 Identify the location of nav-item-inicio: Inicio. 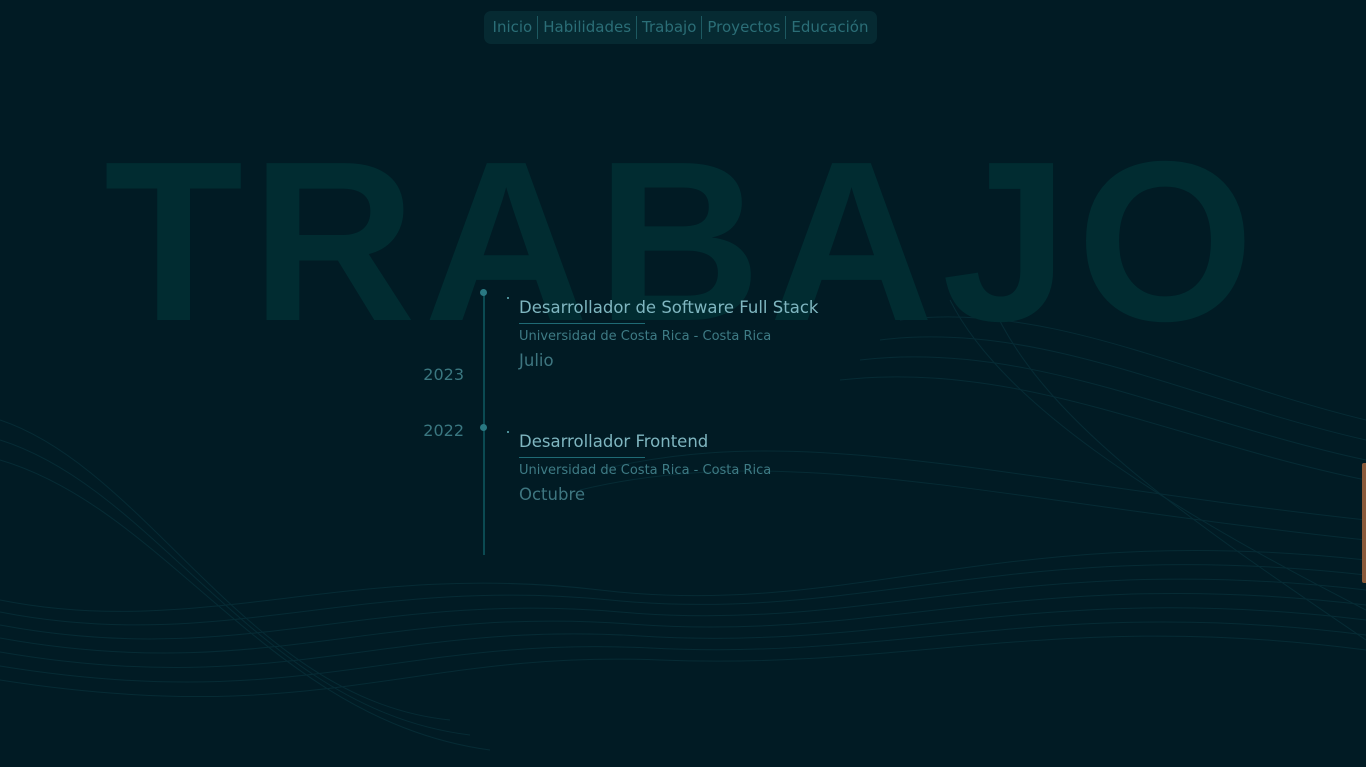
(513, 27).